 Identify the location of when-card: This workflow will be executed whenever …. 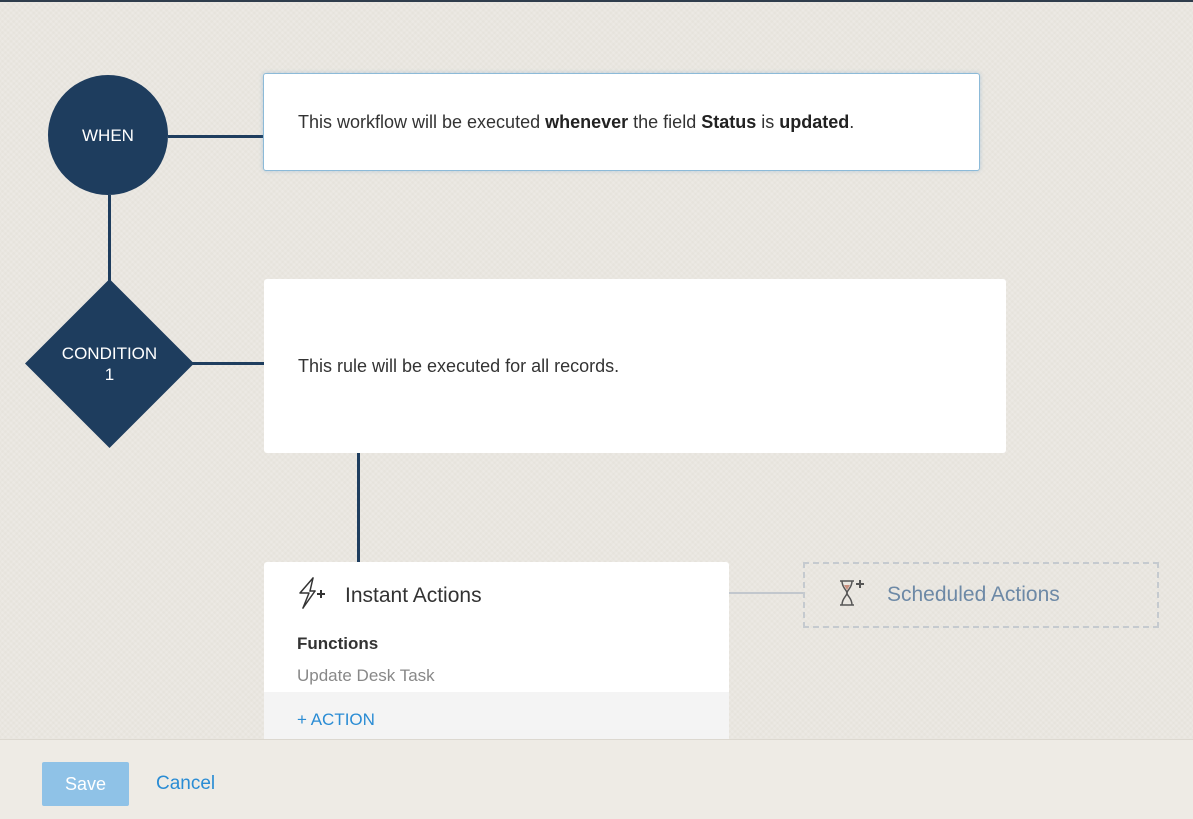
(621, 122).